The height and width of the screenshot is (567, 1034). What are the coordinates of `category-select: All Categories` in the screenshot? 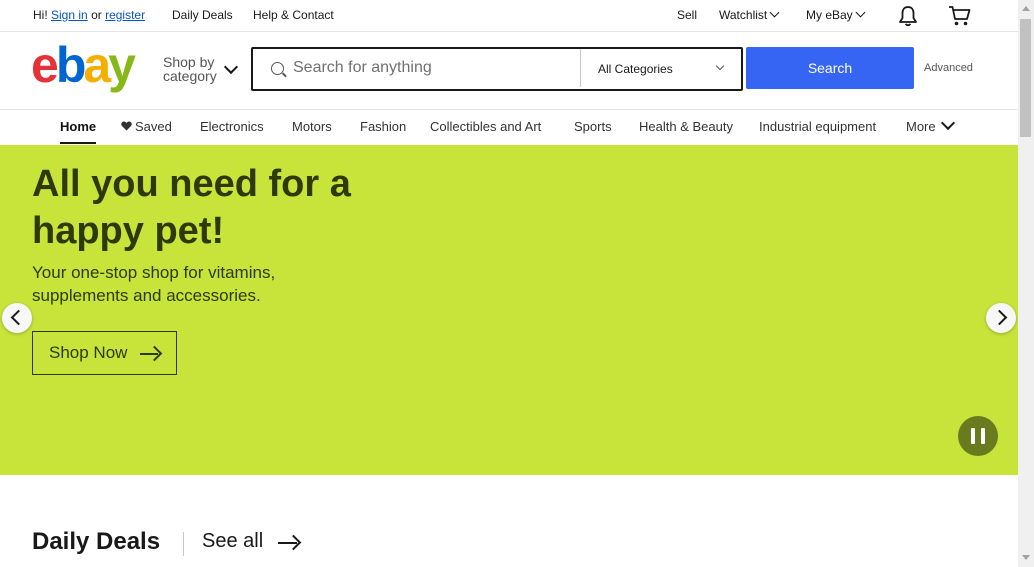 It's located at (661, 68).